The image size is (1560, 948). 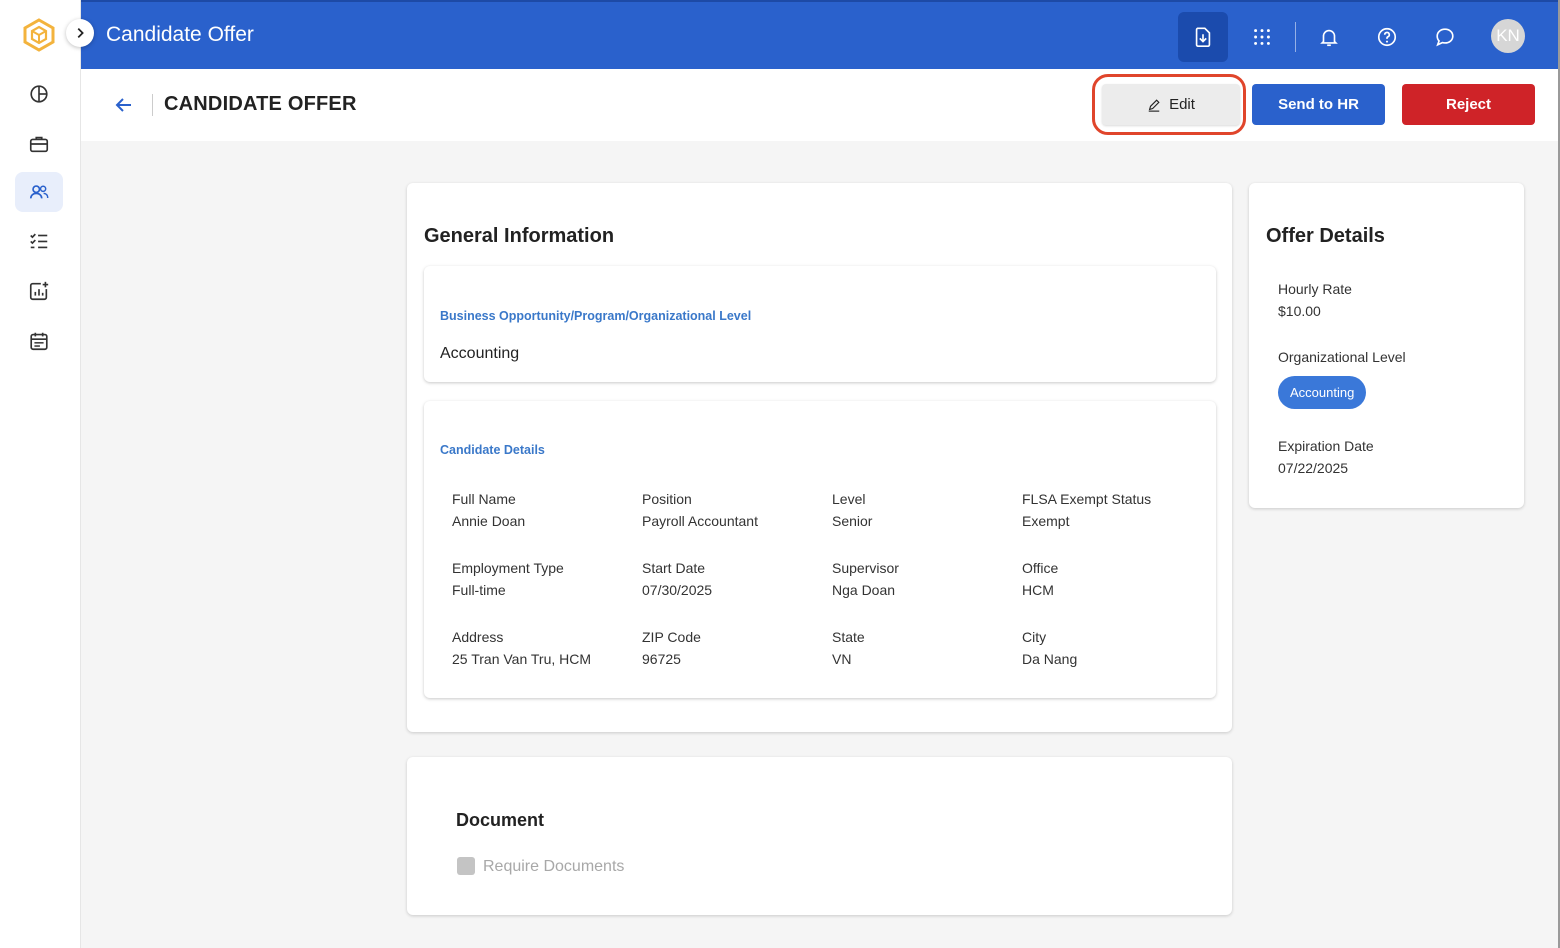 I want to click on sidebar-item-tasks, so click(x=39, y=241).